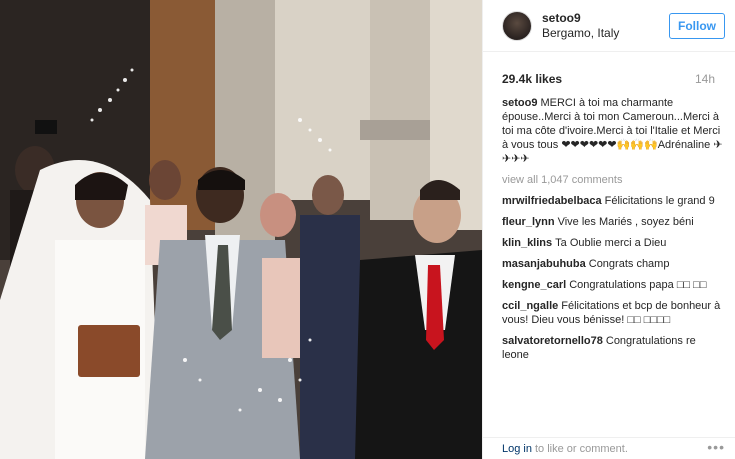  What do you see at coordinates (605, 33) in the screenshot?
I see `post-location: Bergamo, Italy` at bounding box center [605, 33].